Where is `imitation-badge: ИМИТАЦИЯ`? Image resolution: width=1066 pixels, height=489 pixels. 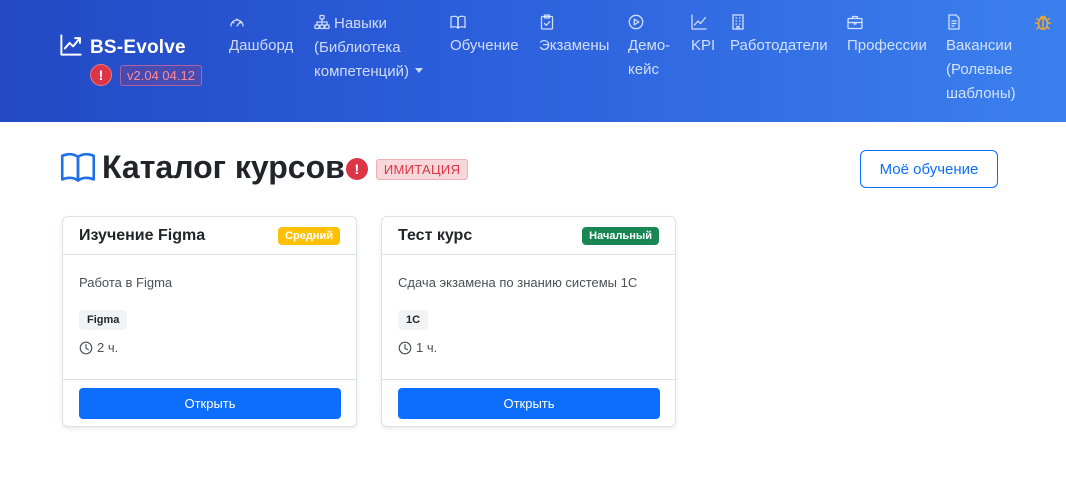
imitation-badge: ИМИТАЦИЯ is located at coordinates (422, 169).